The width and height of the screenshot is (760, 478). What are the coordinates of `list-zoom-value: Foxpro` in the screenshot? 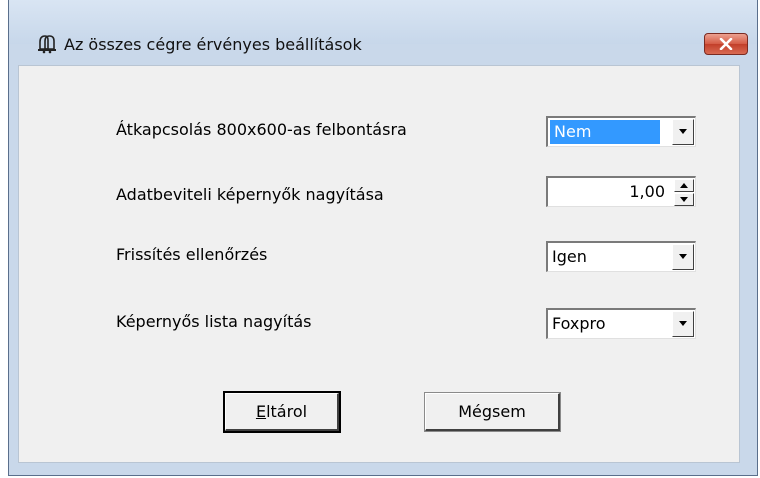 It's located at (579, 323).